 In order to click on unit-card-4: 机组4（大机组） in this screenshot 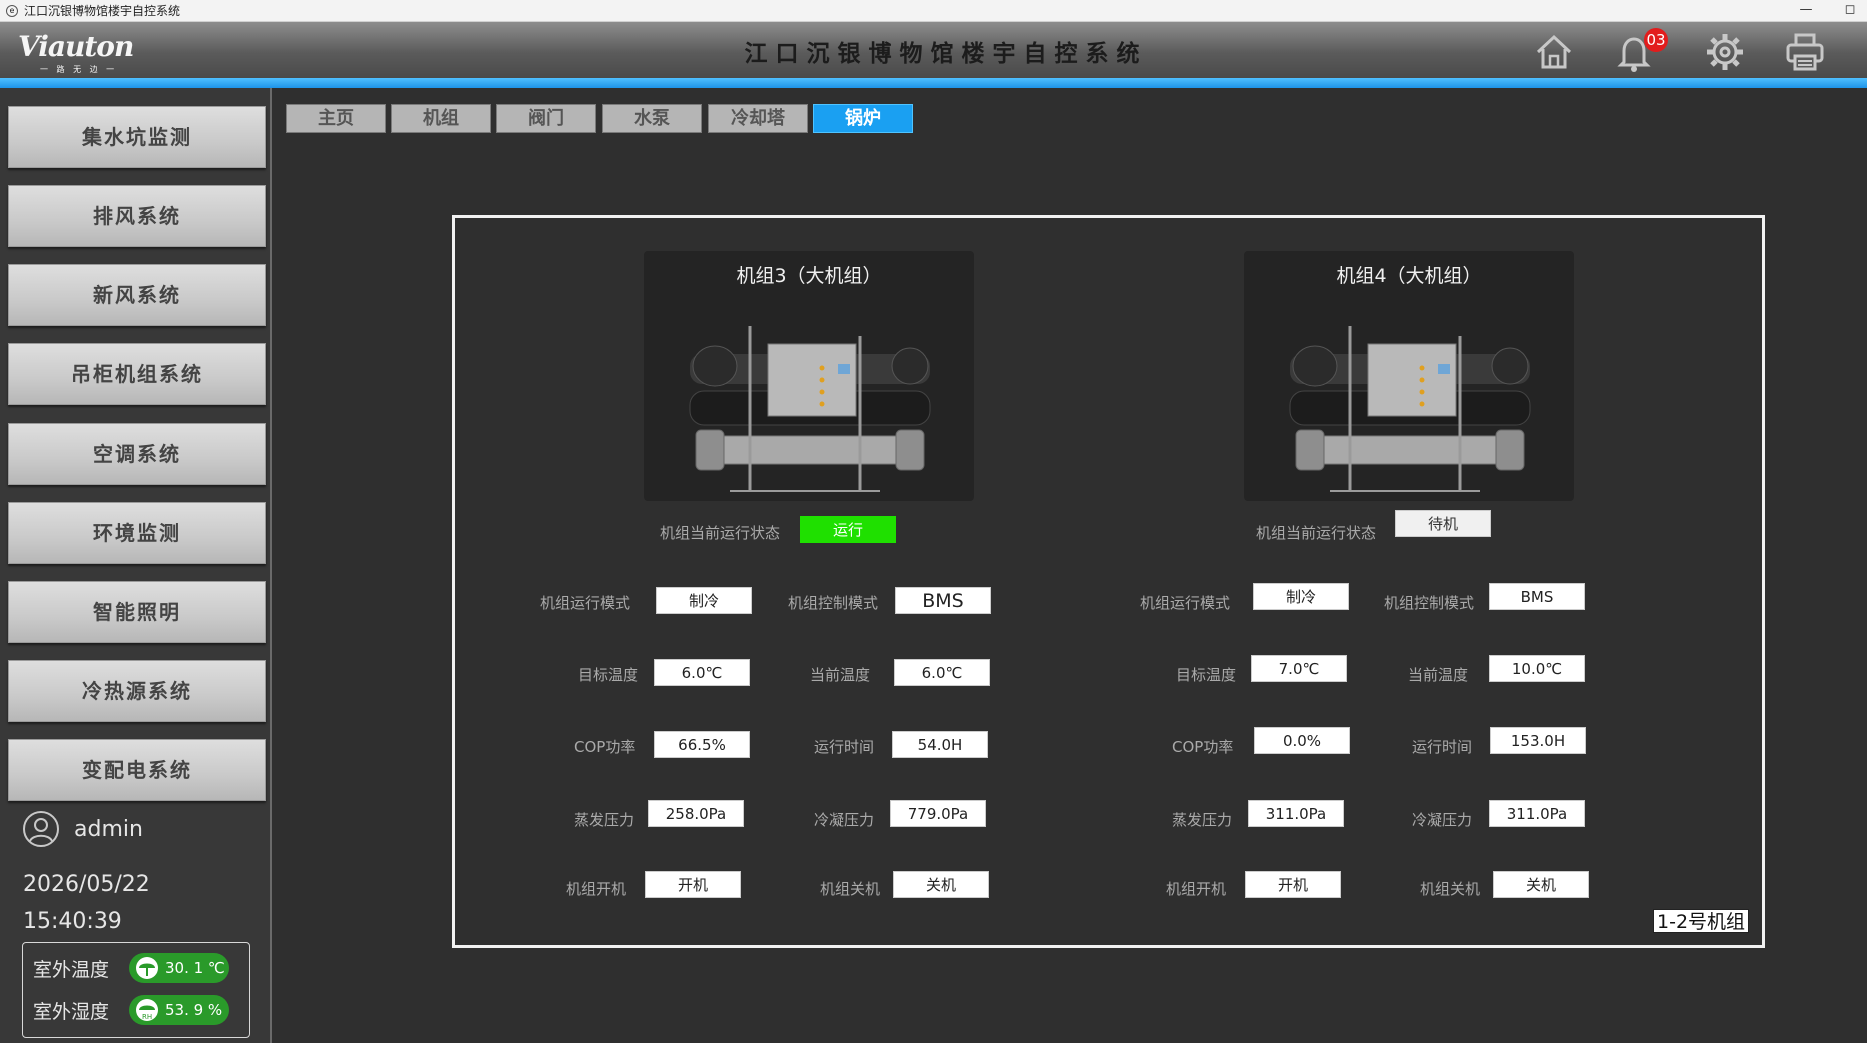, I will do `click(1409, 376)`.